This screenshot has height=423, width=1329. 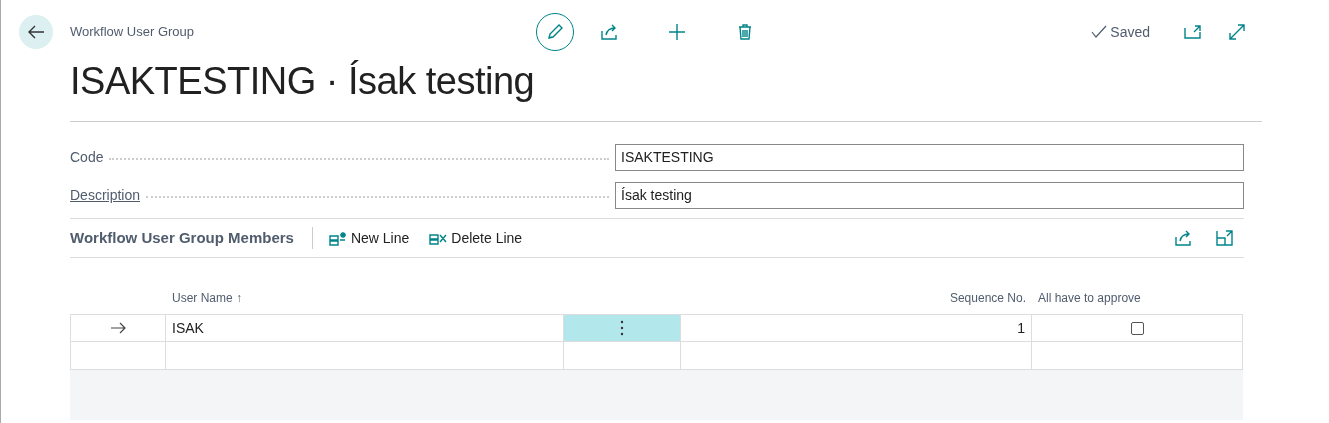 I want to click on back-button, so click(x=36, y=32).